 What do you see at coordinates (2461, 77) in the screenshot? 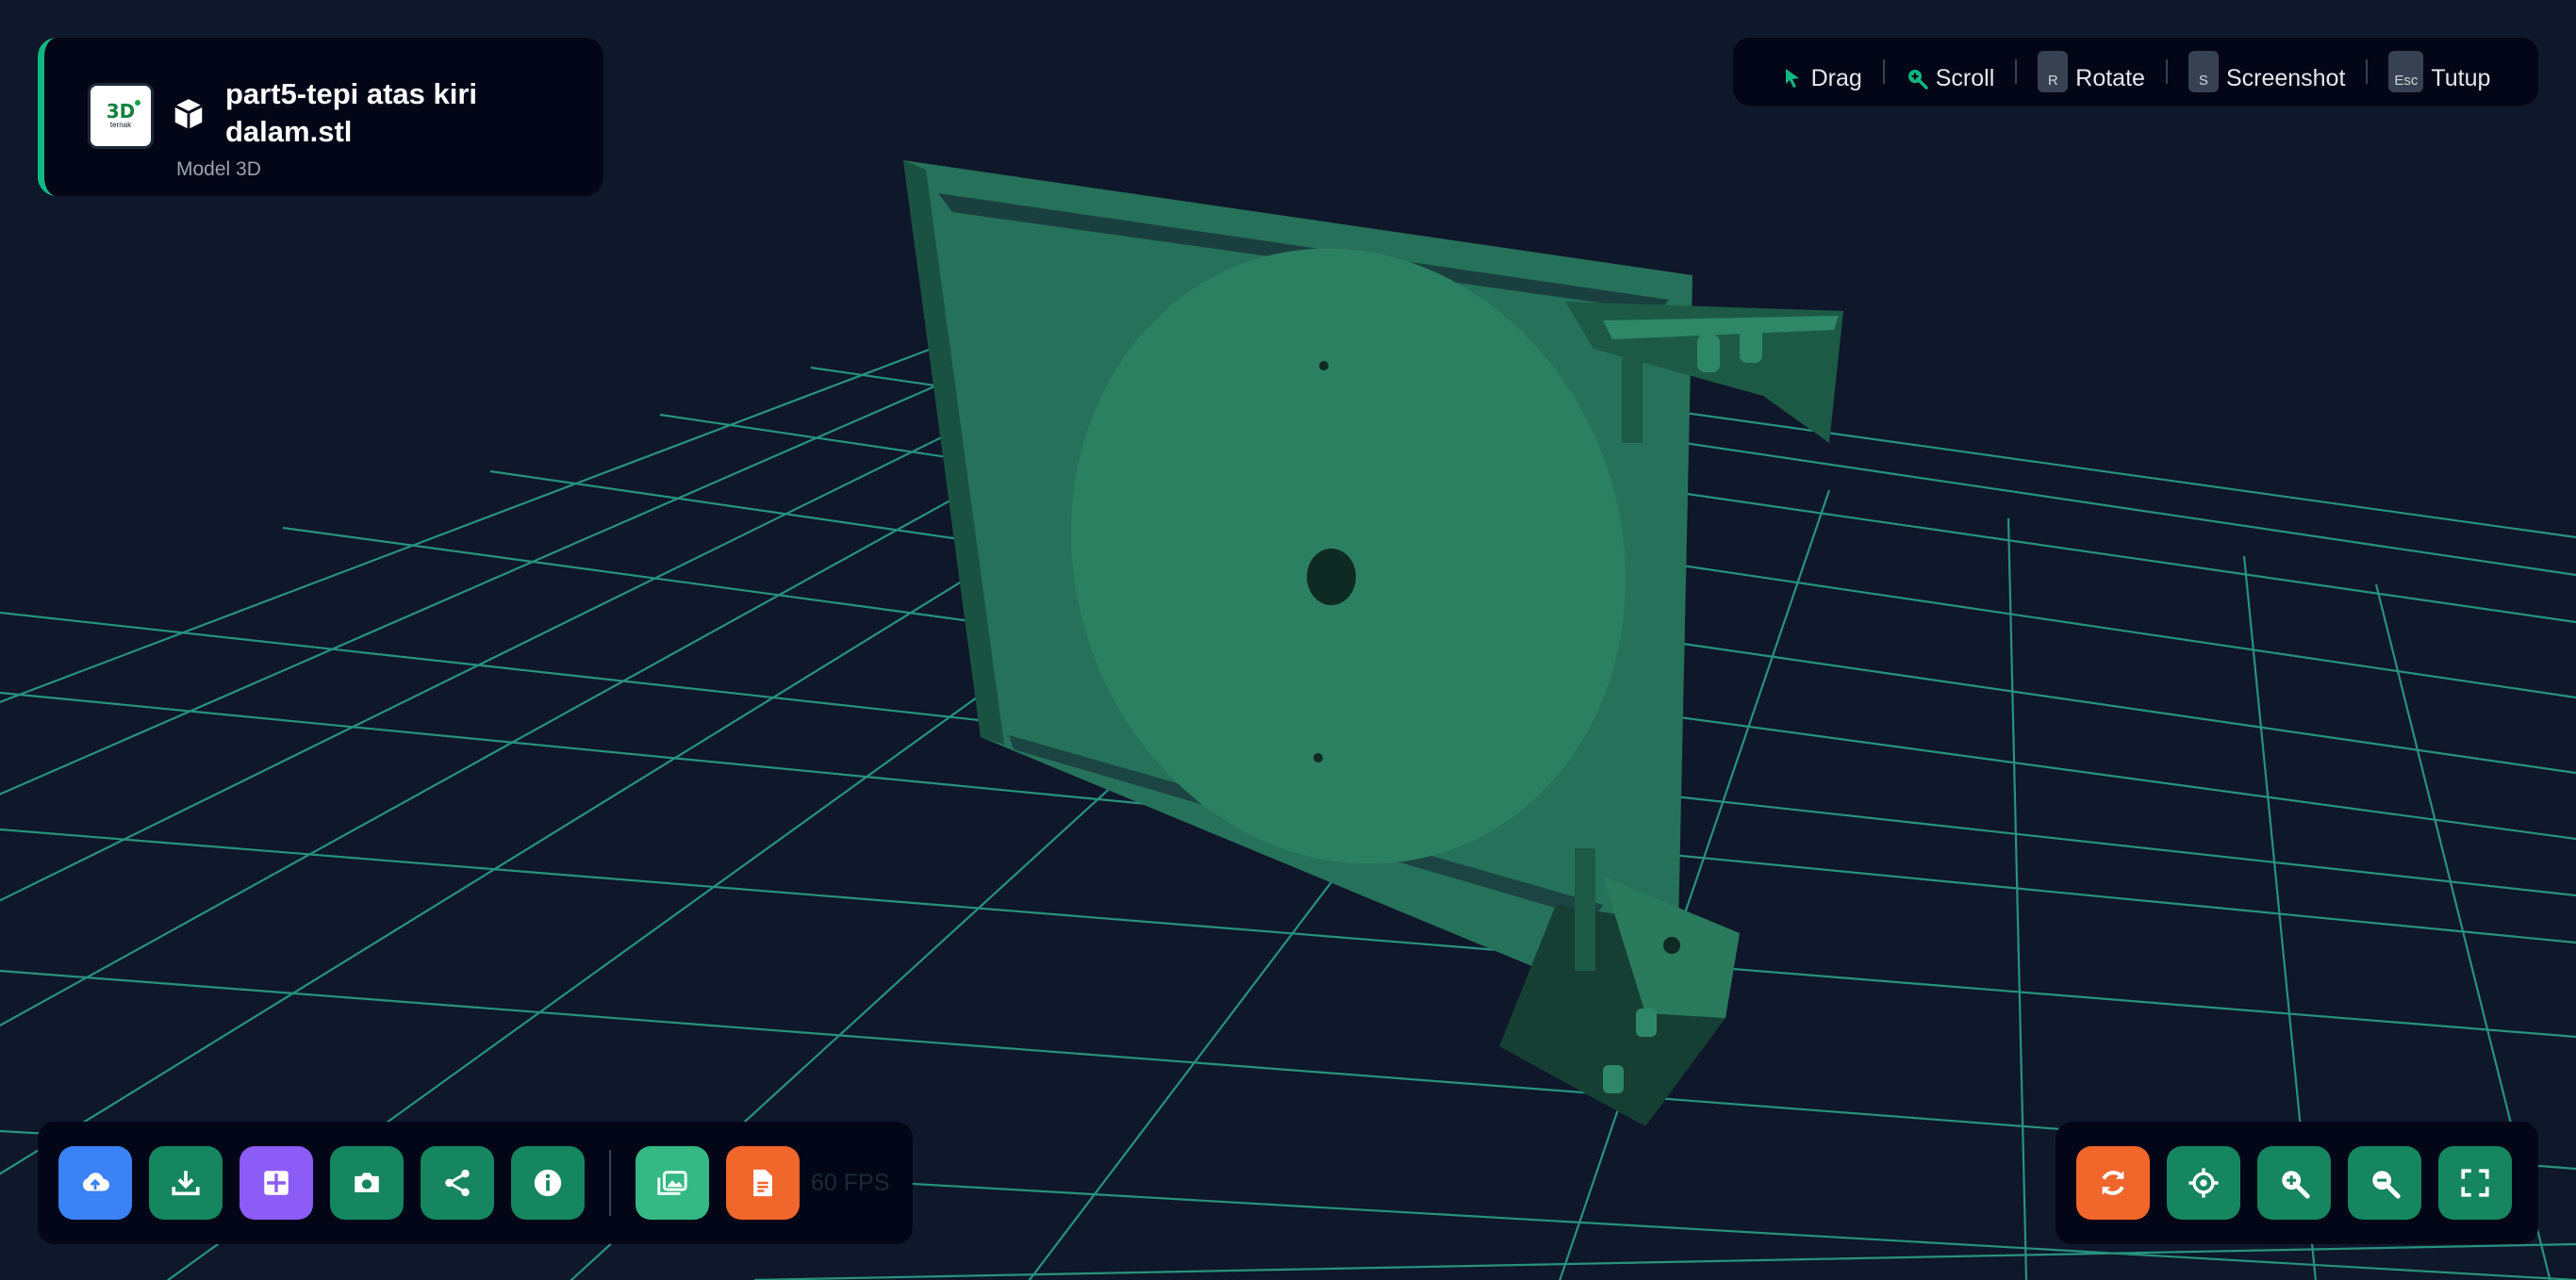
I see `shortcut-label: Tutup` at bounding box center [2461, 77].